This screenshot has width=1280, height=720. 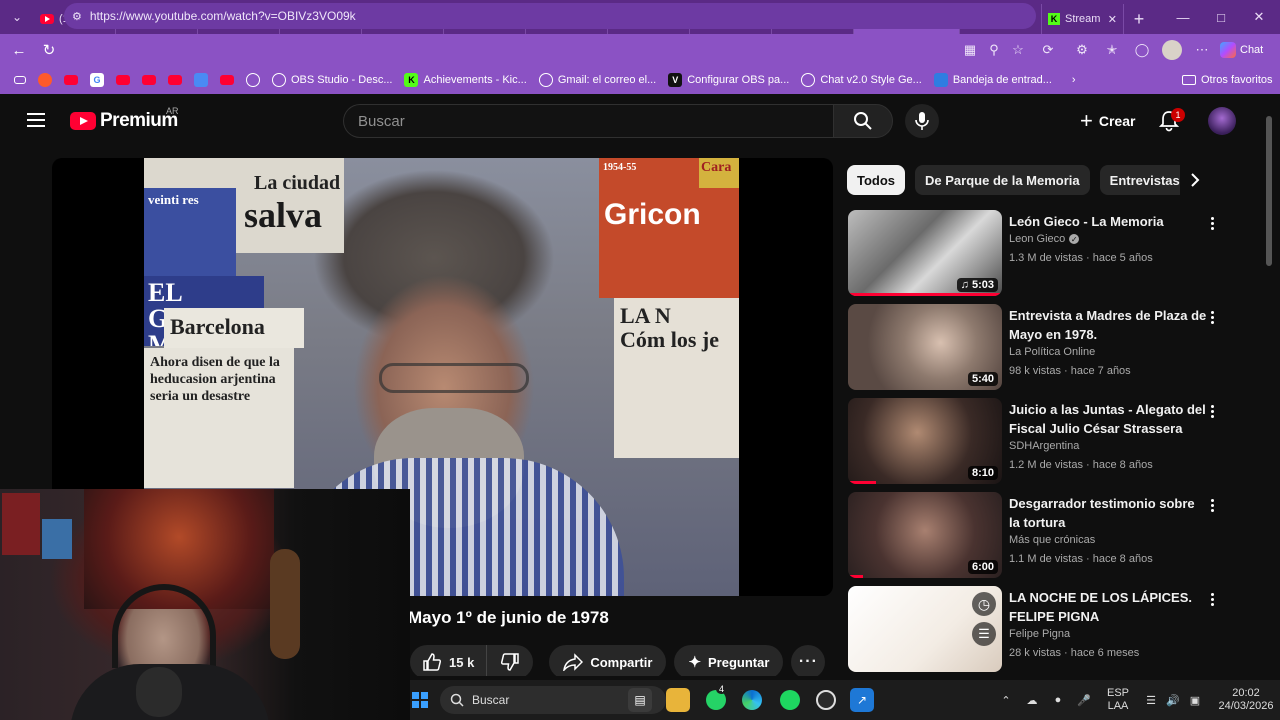 What do you see at coordinates (124, 119) in the screenshot?
I see `youtube-premium-logo: Premium AR` at bounding box center [124, 119].